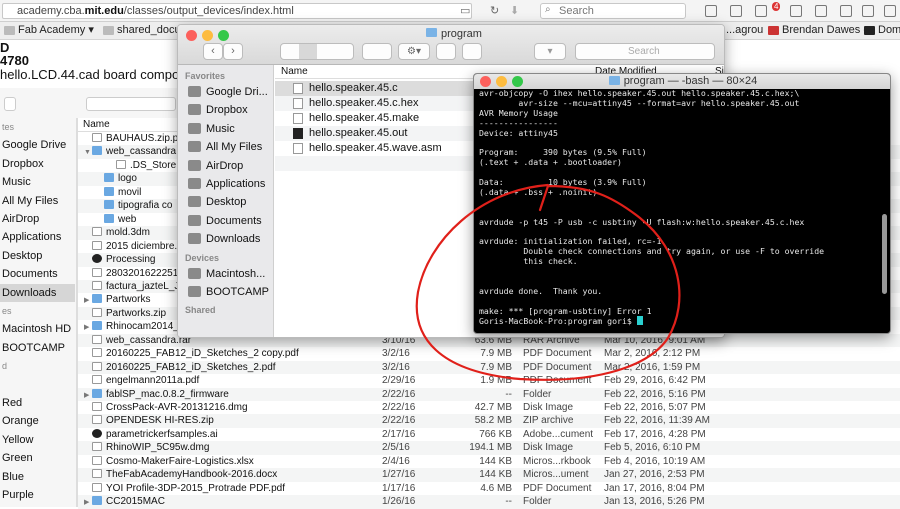 The width and height of the screenshot is (900, 509). I want to click on reload-icon: ↻, so click(494, 10).